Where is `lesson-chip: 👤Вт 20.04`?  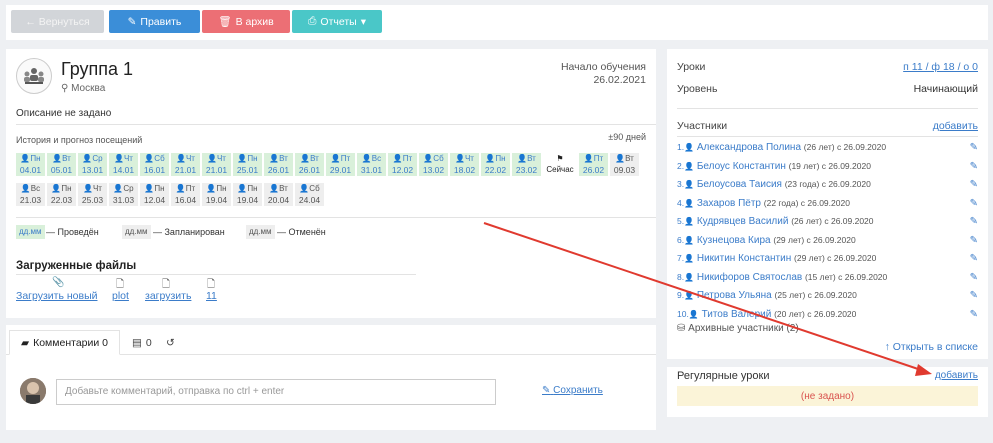 lesson-chip: 👤Вт 20.04 is located at coordinates (278, 194).